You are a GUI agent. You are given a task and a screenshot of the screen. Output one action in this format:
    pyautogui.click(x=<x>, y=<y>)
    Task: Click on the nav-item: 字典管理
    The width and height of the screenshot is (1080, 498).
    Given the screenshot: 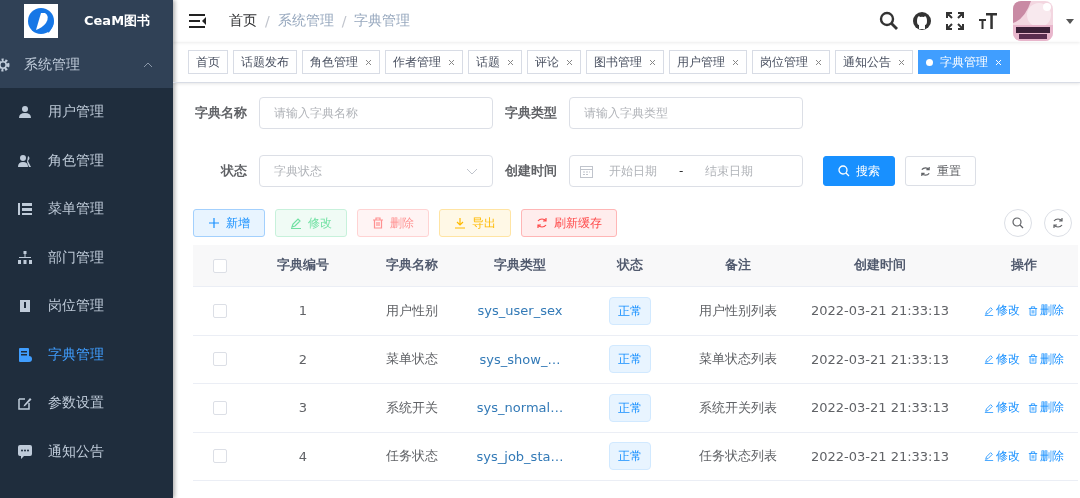 What is the action you would take?
    pyautogui.click(x=86, y=354)
    